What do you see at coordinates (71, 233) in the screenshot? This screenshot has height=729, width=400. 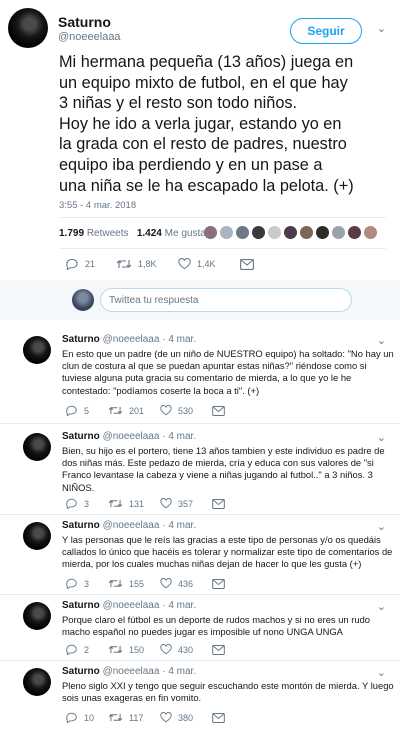 I see `retweets-count: 1.799` at bounding box center [71, 233].